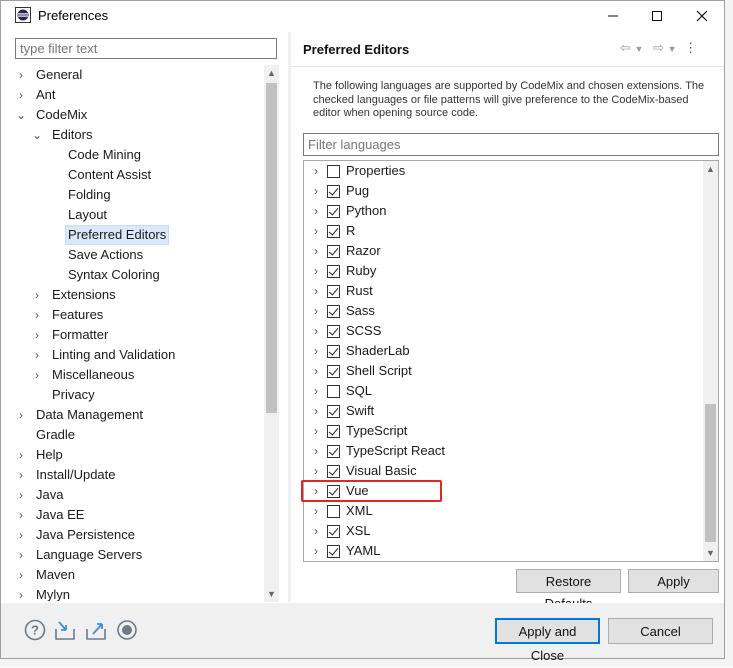 This screenshot has height=668, width=733. What do you see at coordinates (504, 471) in the screenshot?
I see `language-row: › Visual Basic` at bounding box center [504, 471].